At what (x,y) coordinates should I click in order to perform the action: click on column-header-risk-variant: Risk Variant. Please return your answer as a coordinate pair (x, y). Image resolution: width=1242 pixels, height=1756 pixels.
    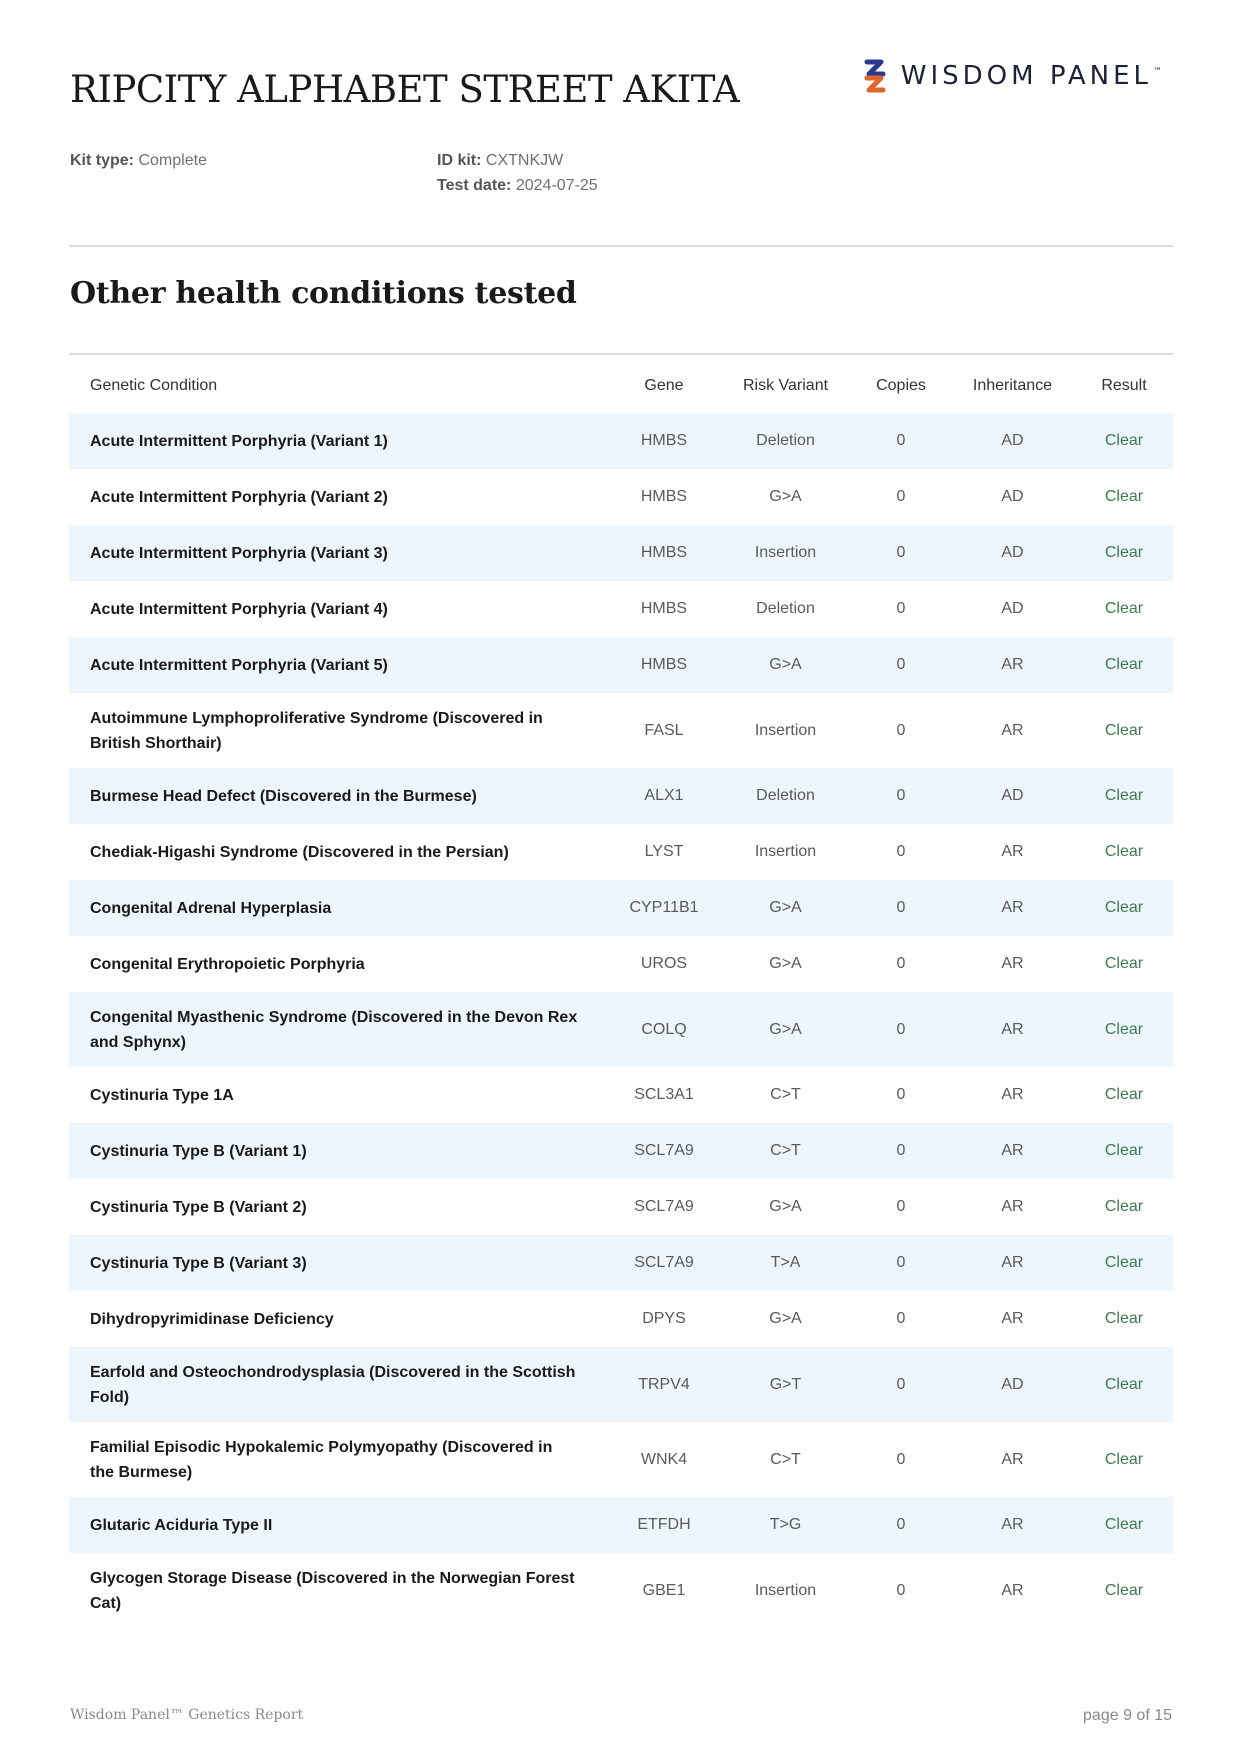
    Looking at the image, I should click on (785, 385).